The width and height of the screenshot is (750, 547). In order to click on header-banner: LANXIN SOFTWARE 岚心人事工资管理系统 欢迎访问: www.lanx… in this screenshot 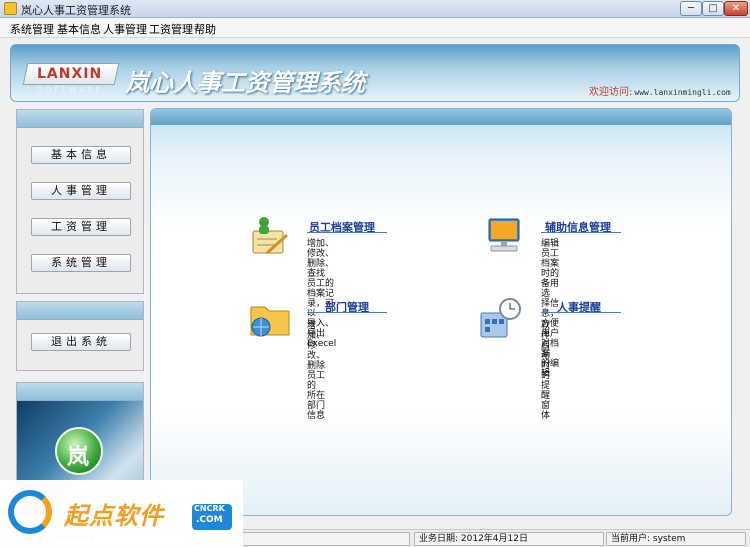, I will do `click(375, 73)`.